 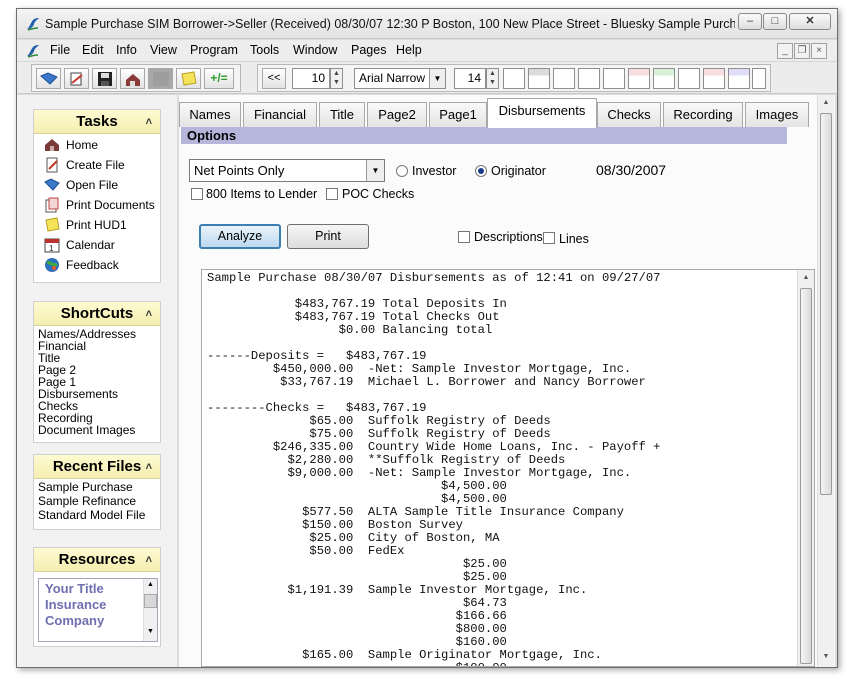 I want to click on menu-view: View, so click(x=163, y=50).